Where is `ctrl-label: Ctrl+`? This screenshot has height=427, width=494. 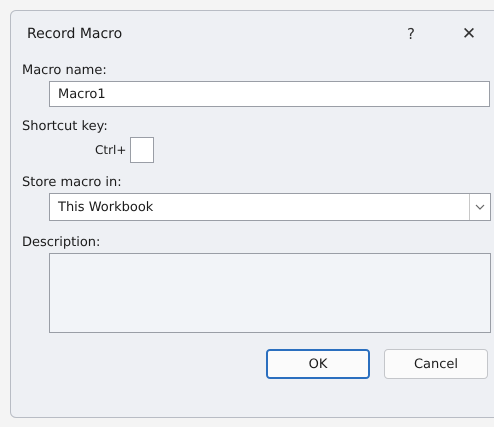
ctrl-label: Ctrl+ is located at coordinates (110, 150).